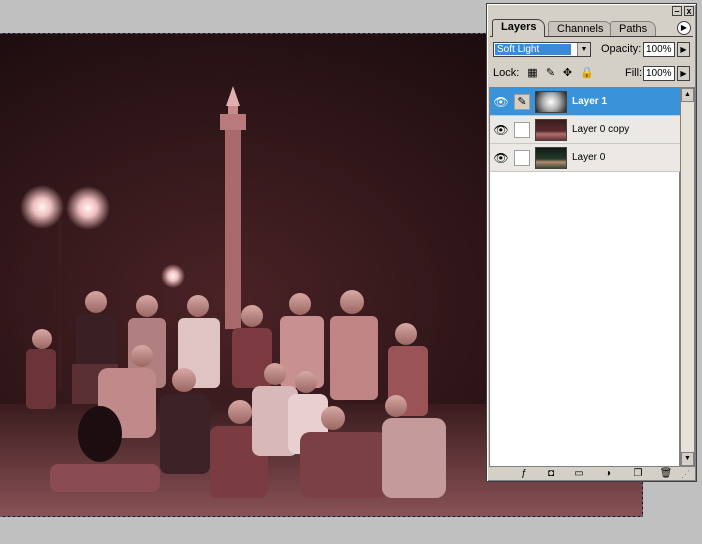  I want to click on trash-icon: 🗑, so click(666, 473).